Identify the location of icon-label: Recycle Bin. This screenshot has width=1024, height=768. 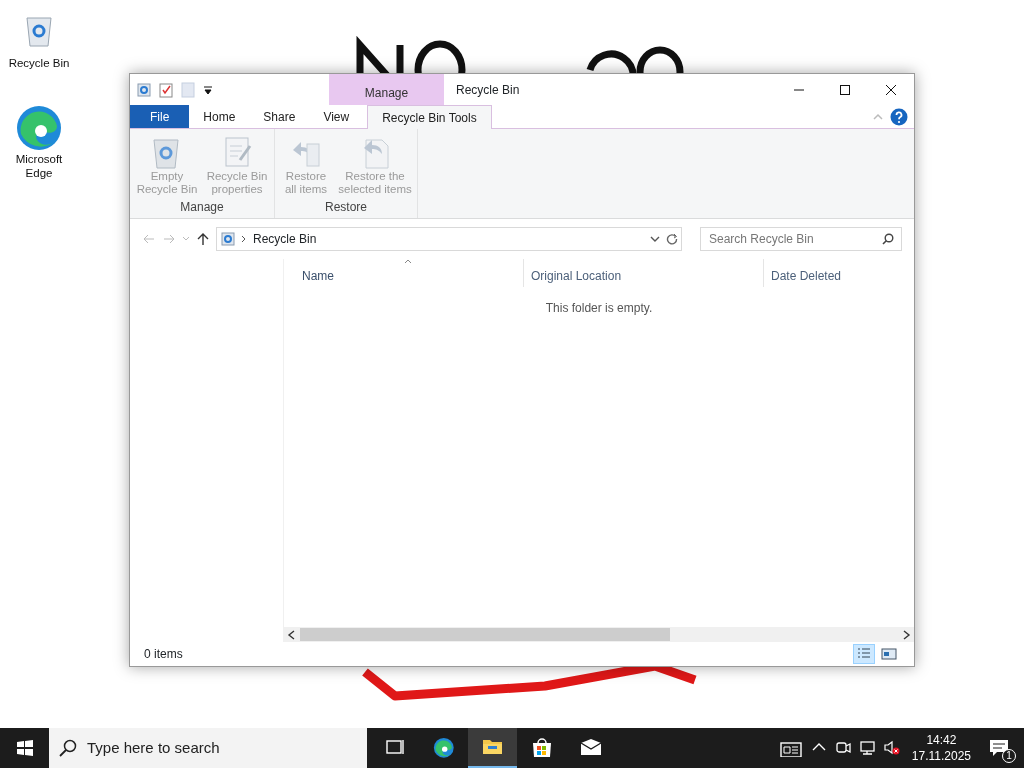
(39, 63).